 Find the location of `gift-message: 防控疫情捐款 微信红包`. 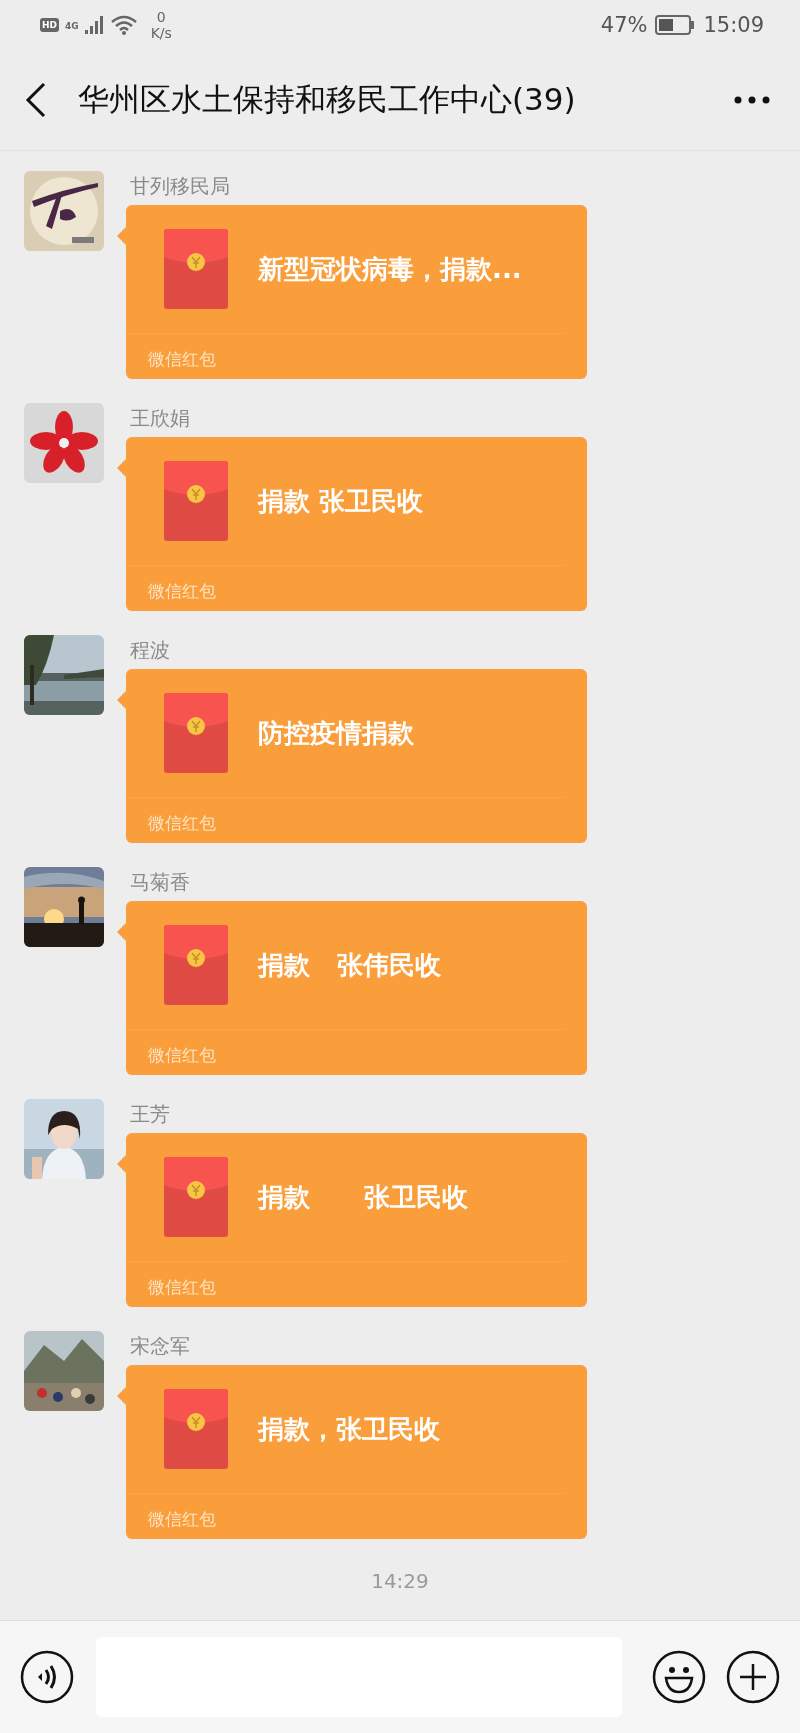

gift-message: 防控疫情捐款 微信红包 is located at coordinates (356, 756).